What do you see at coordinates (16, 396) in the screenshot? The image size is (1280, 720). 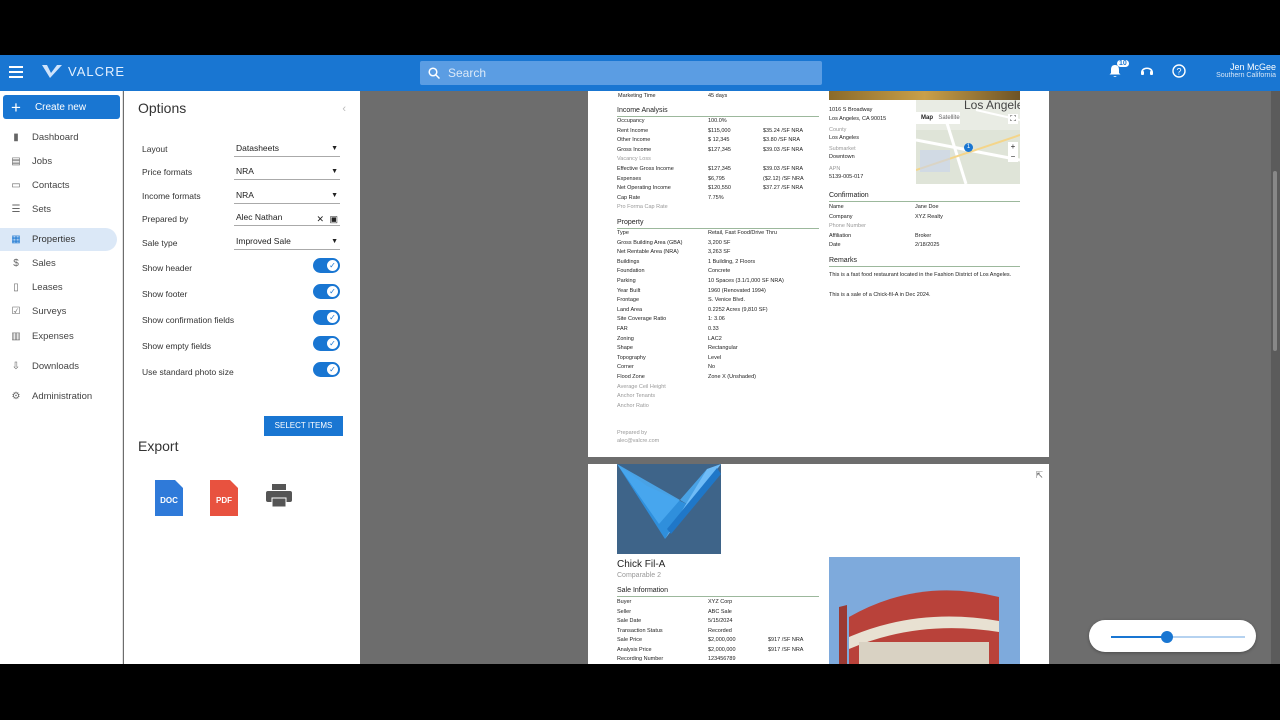 I see `gear-icon: ⚙` at bounding box center [16, 396].